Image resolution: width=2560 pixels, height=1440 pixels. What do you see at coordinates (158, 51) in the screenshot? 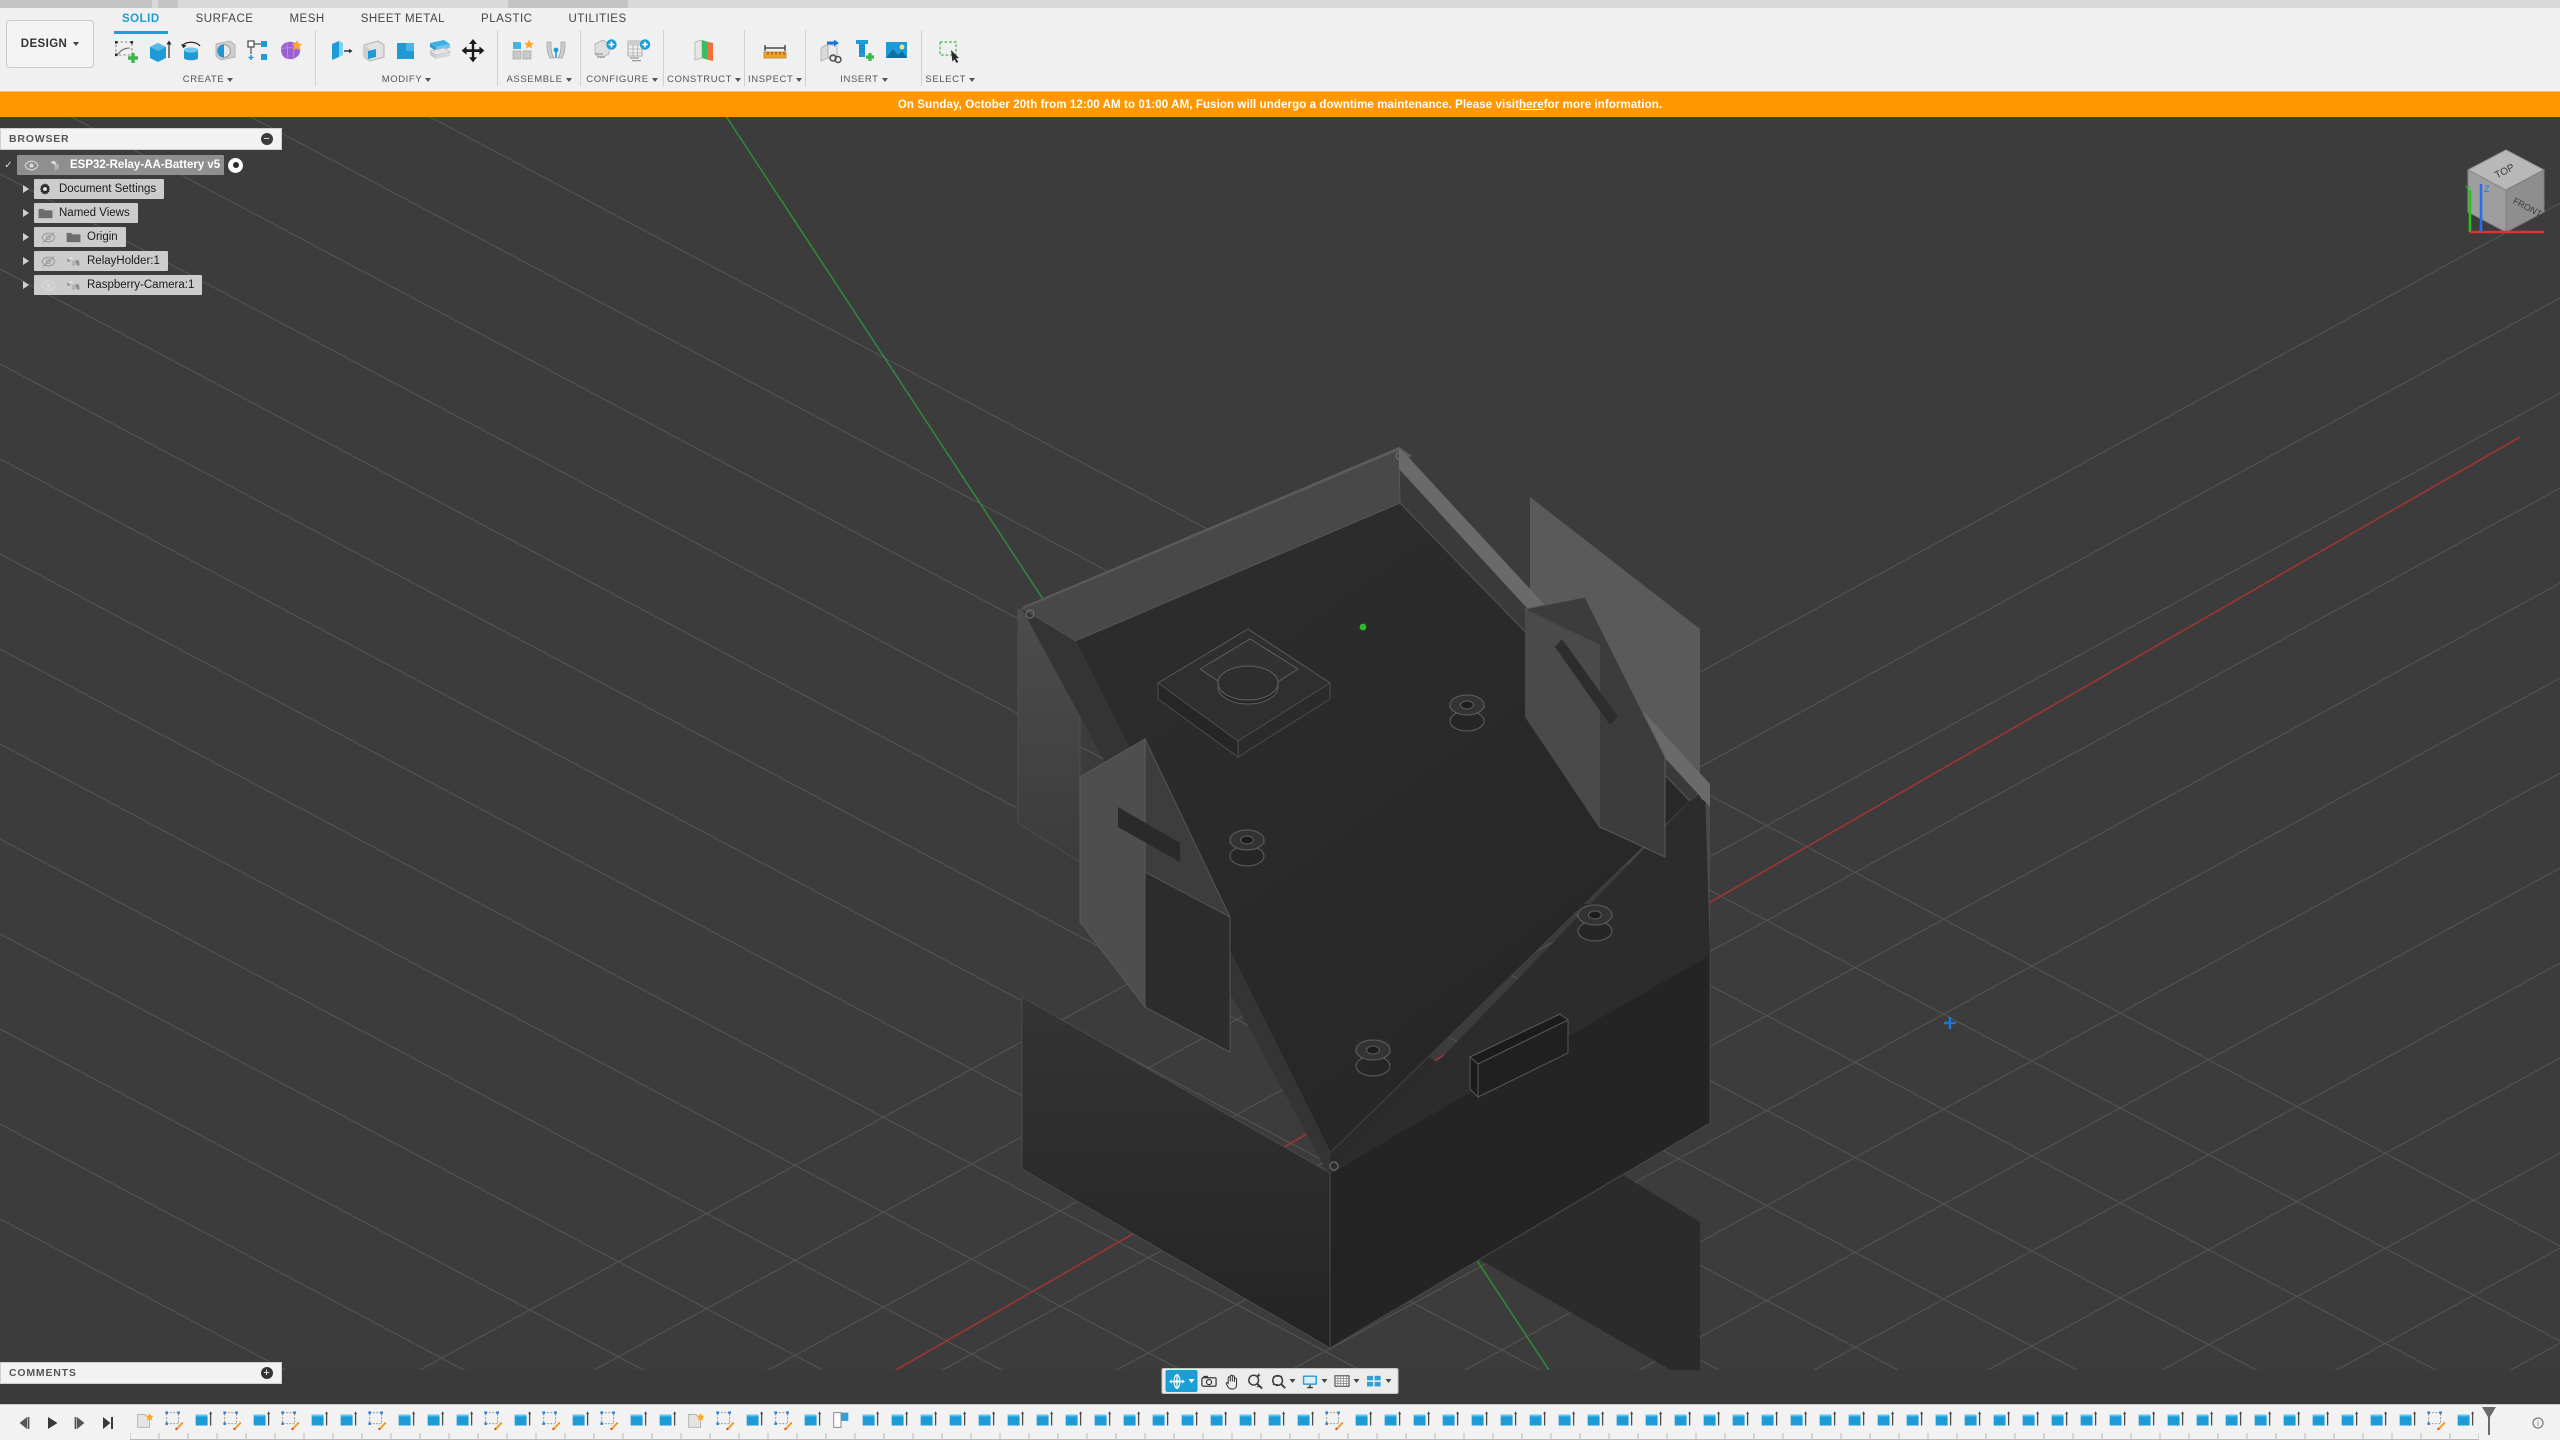
I see `extrude-icon` at bounding box center [158, 51].